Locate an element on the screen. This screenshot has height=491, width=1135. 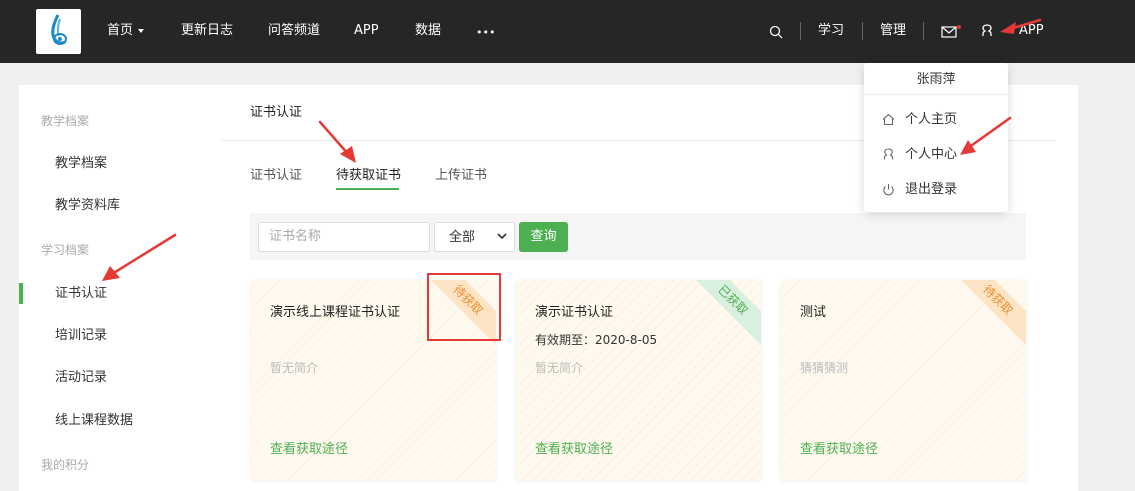
nav-data: 数据 is located at coordinates (428, 31).